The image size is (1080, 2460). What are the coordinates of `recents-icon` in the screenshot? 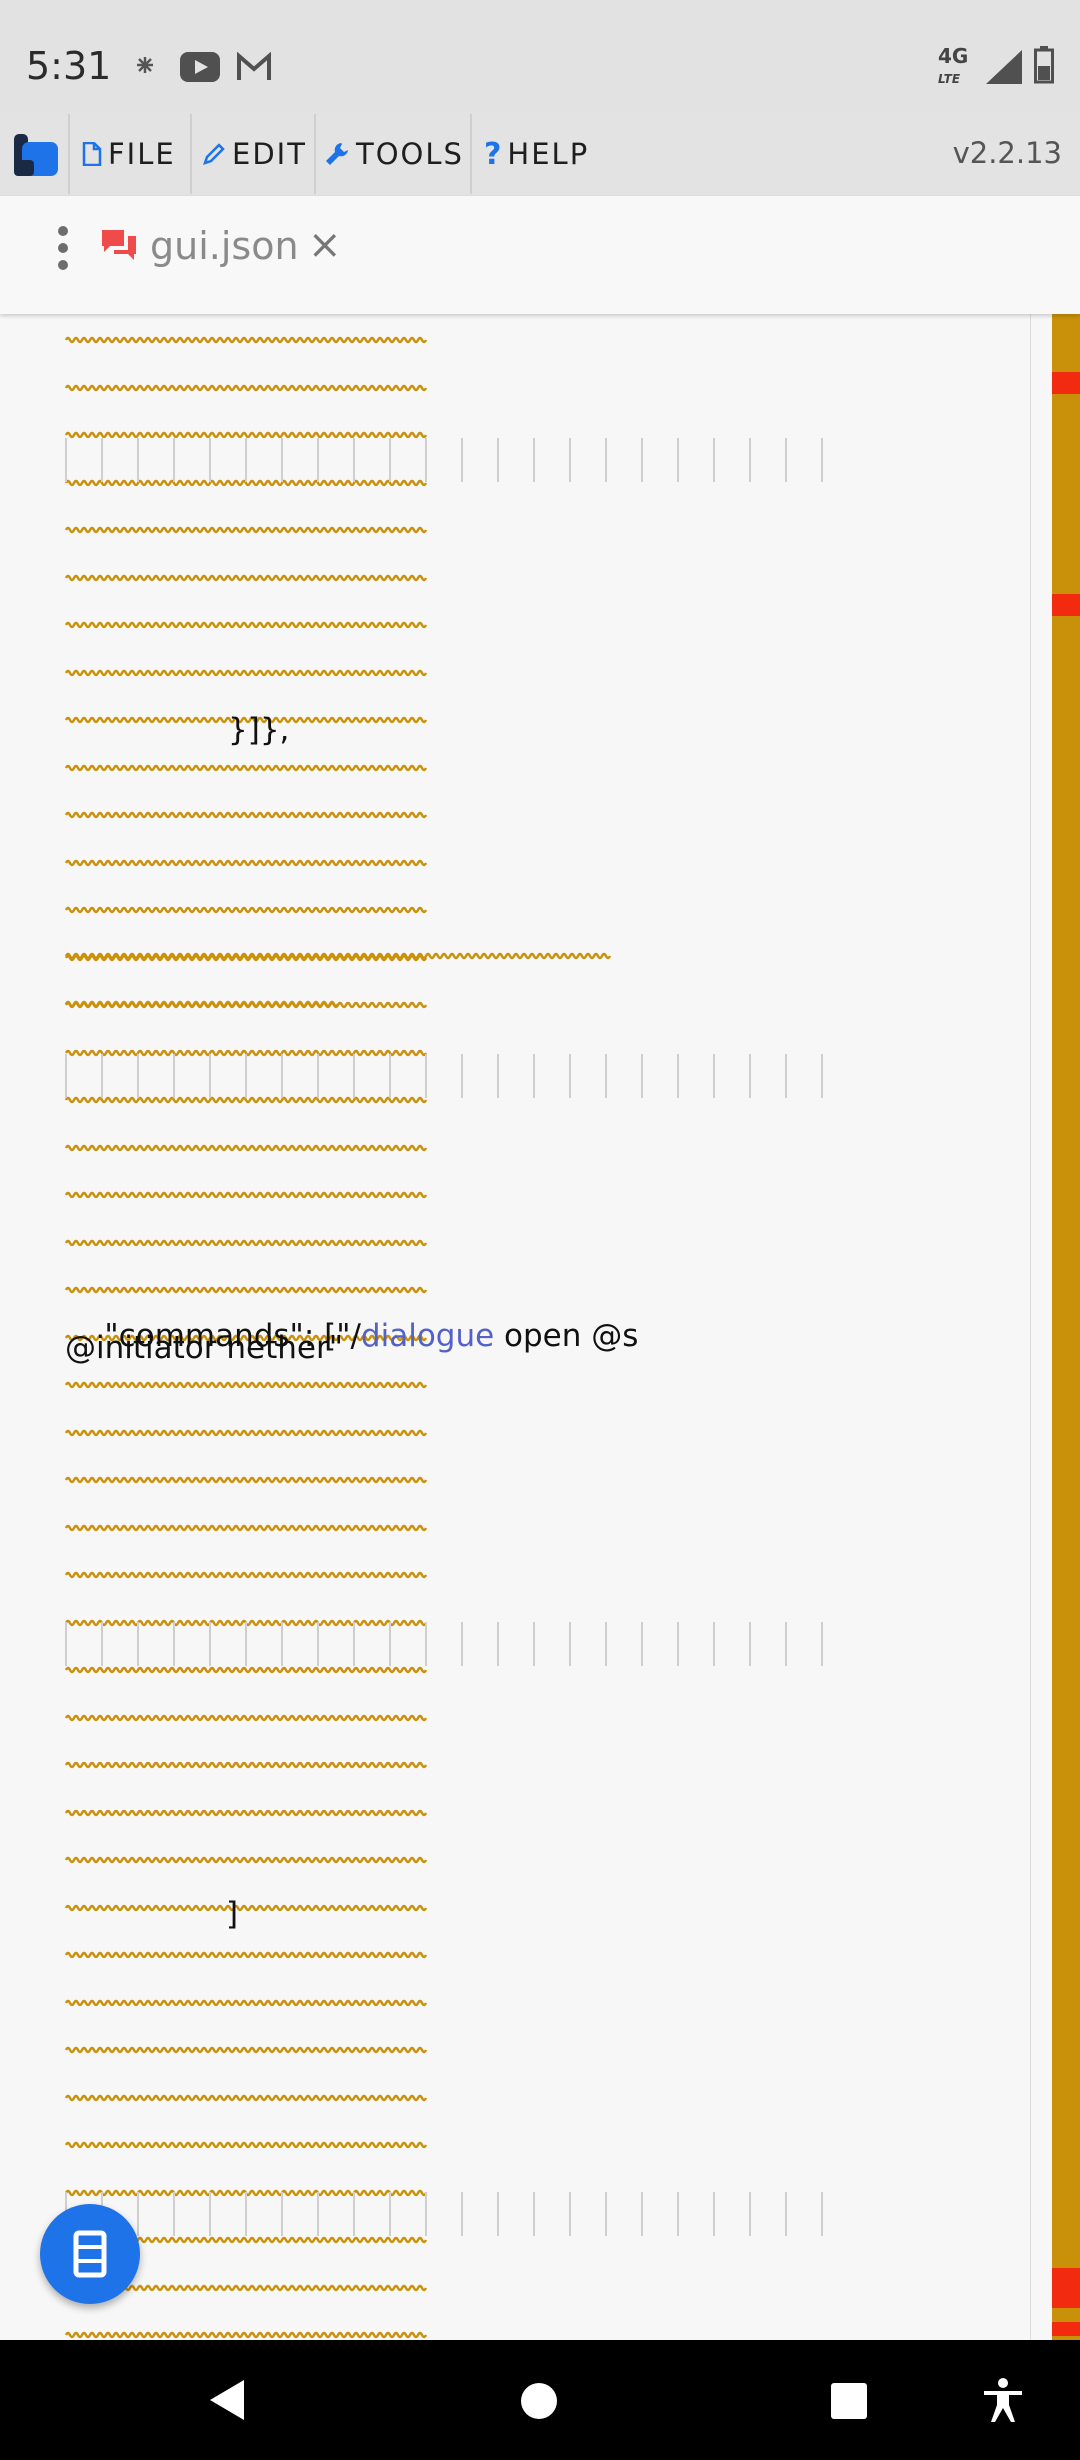 It's located at (849, 2401).